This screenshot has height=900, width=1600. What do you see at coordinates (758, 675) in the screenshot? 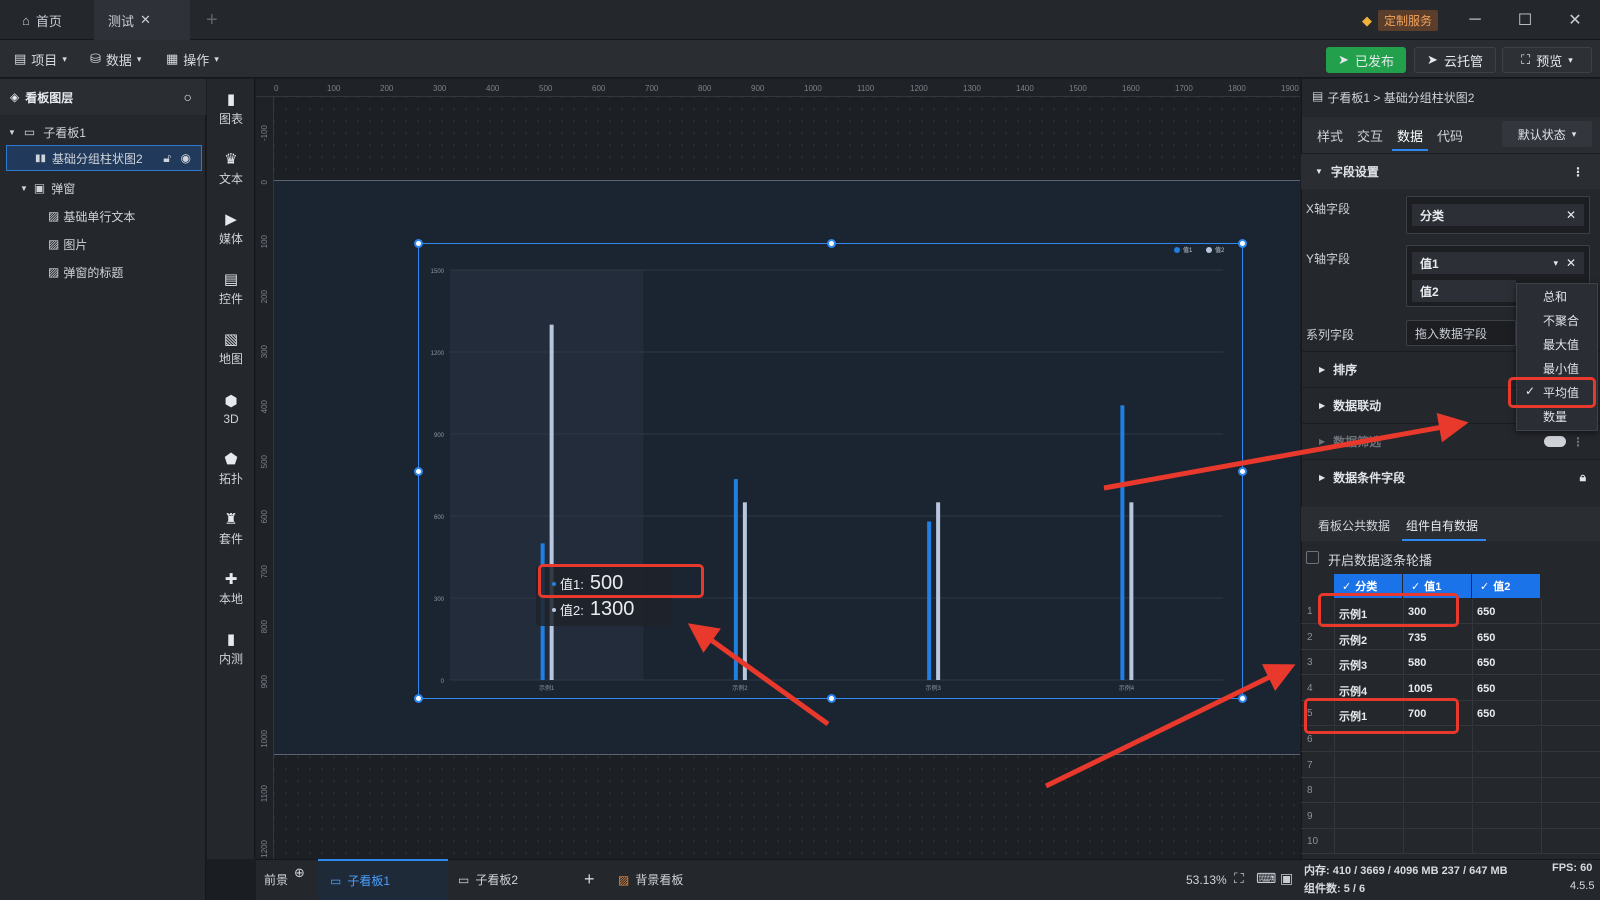
I see `arrow-to-tooltip` at bounding box center [758, 675].